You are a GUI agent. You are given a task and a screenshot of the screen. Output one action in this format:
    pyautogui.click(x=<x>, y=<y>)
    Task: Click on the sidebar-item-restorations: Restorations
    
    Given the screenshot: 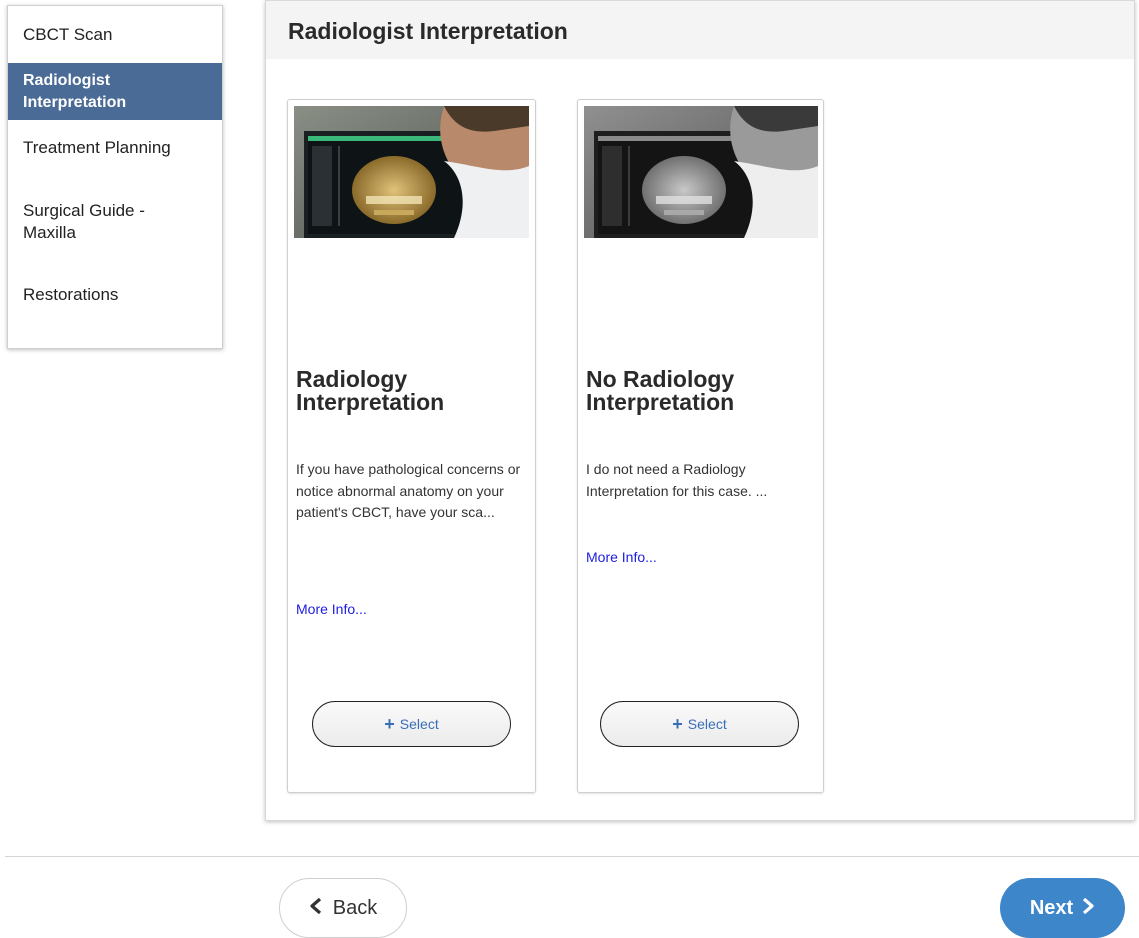 What is the action you would take?
    pyautogui.click(x=115, y=295)
    